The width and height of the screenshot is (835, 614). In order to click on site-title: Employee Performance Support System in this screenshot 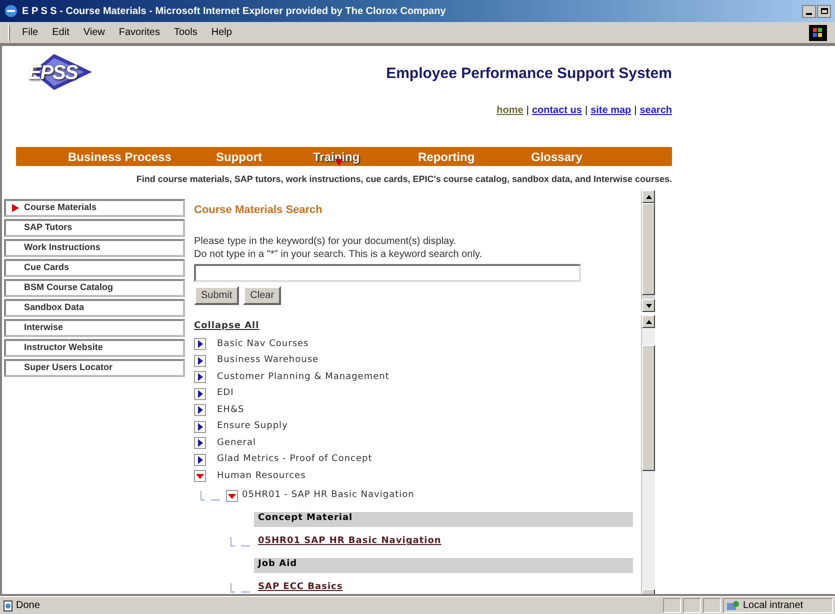, I will do `click(529, 74)`.